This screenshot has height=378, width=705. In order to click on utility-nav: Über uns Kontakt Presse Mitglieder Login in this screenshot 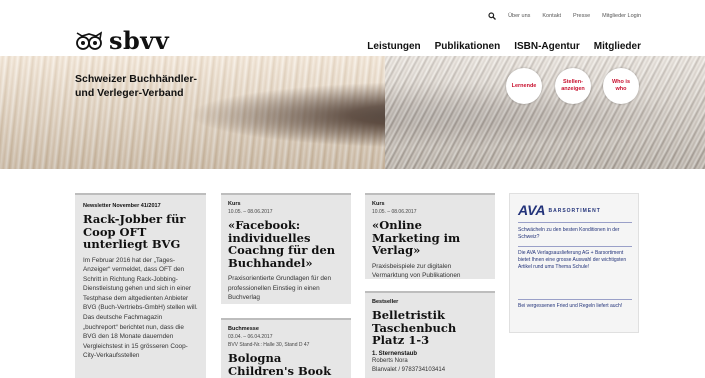, I will do `click(564, 16)`.